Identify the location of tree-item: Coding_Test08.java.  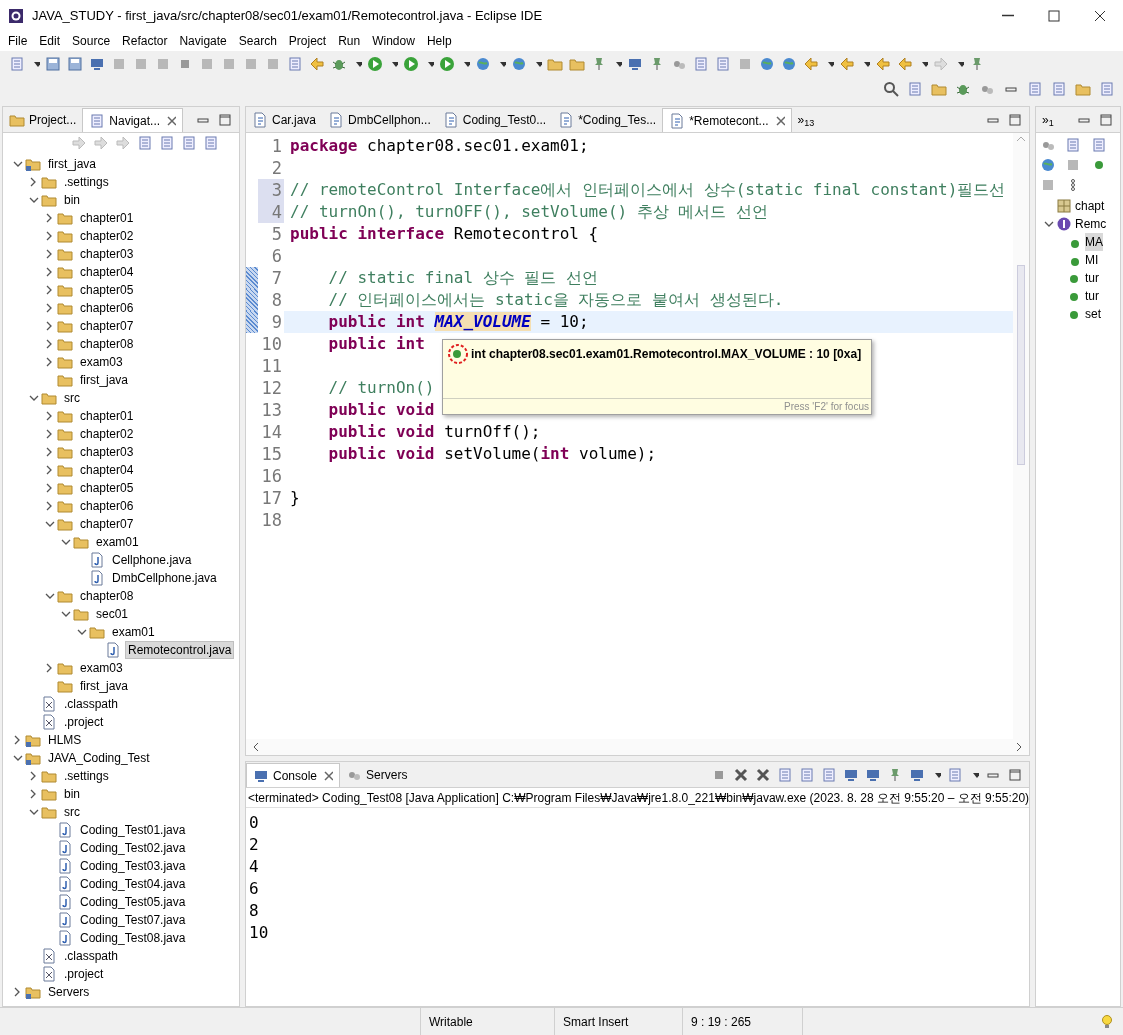
(133, 938).